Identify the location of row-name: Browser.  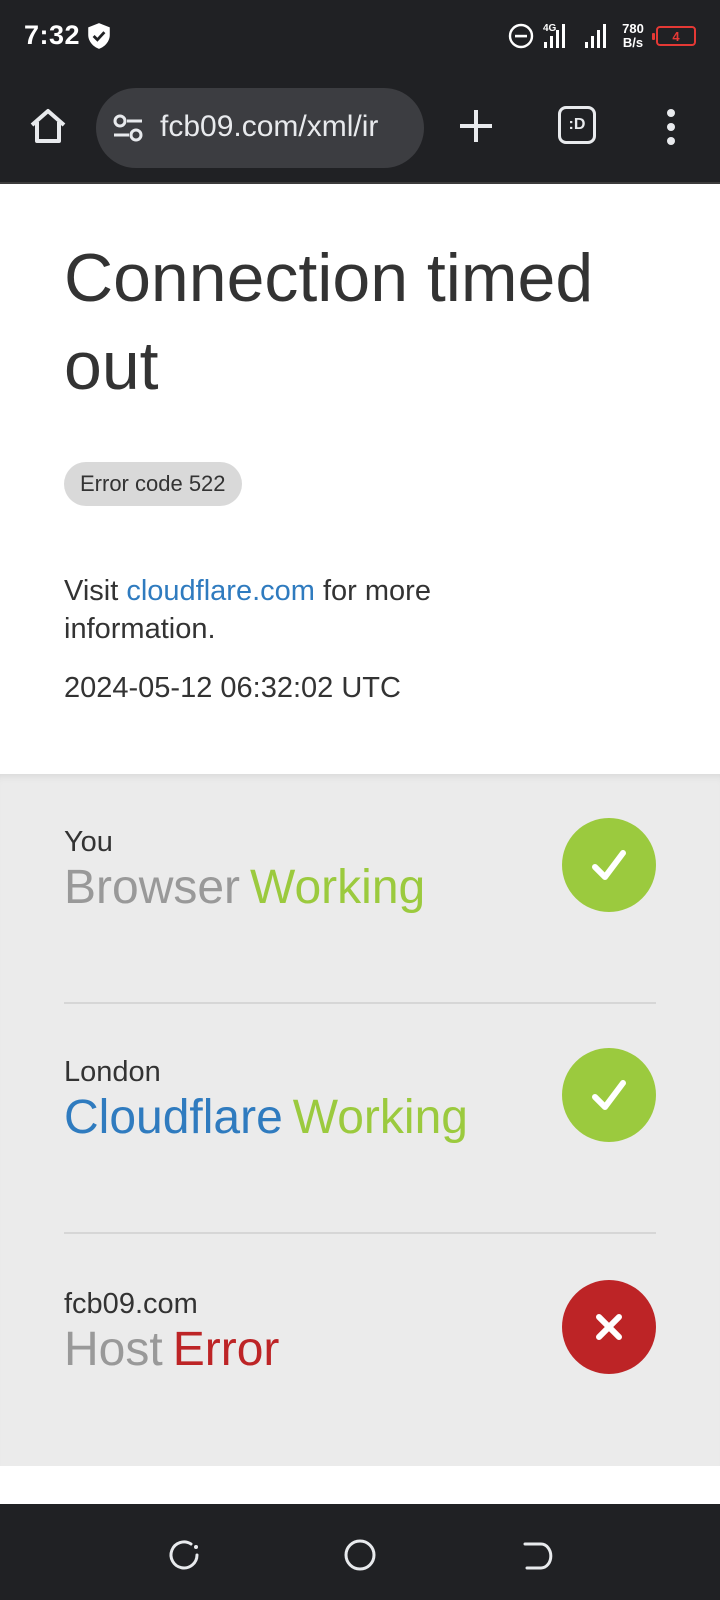
(152, 887).